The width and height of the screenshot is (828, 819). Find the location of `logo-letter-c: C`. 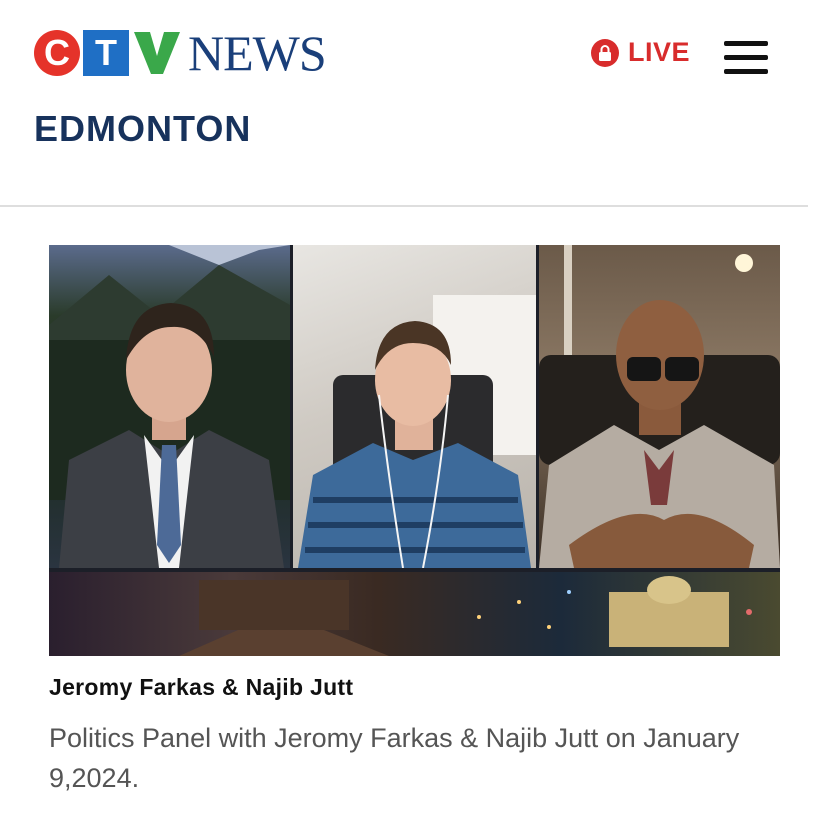

logo-letter-c: C is located at coordinates (57, 53).